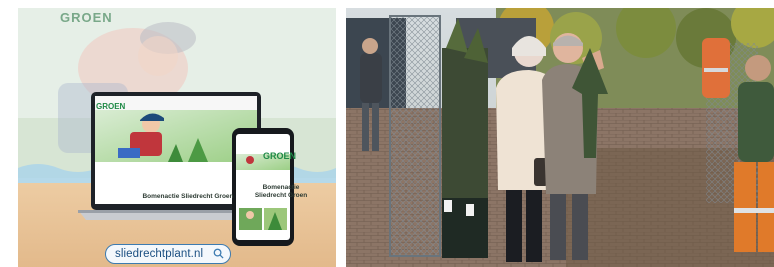 The image size is (774, 267). What do you see at coordinates (280, 156) in the screenshot?
I see `phone-site-logo: GROEN` at bounding box center [280, 156].